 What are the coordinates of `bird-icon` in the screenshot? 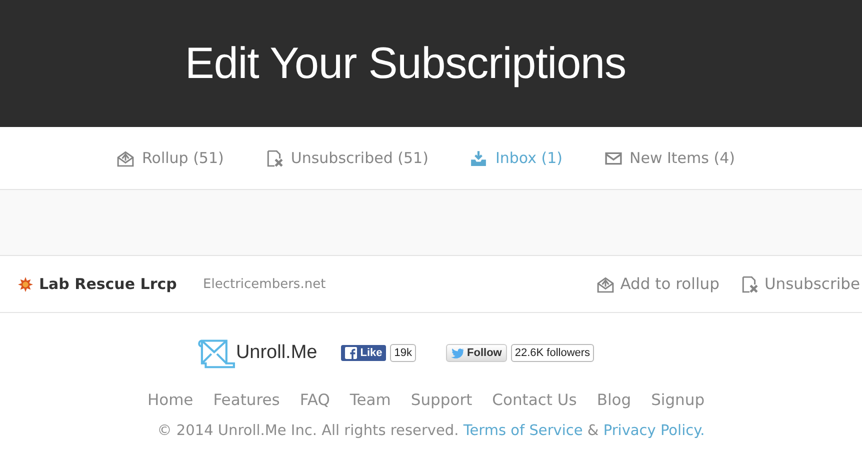 It's located at (457, 353).